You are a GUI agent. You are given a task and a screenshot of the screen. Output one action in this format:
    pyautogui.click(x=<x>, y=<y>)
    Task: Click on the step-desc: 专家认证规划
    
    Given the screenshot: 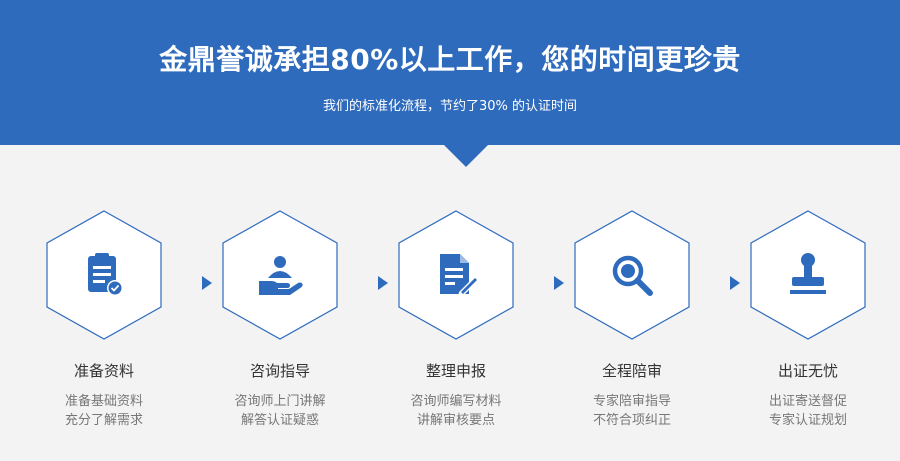 What is the action you would take?
    pyautogui.click(x=807, y=420)
    